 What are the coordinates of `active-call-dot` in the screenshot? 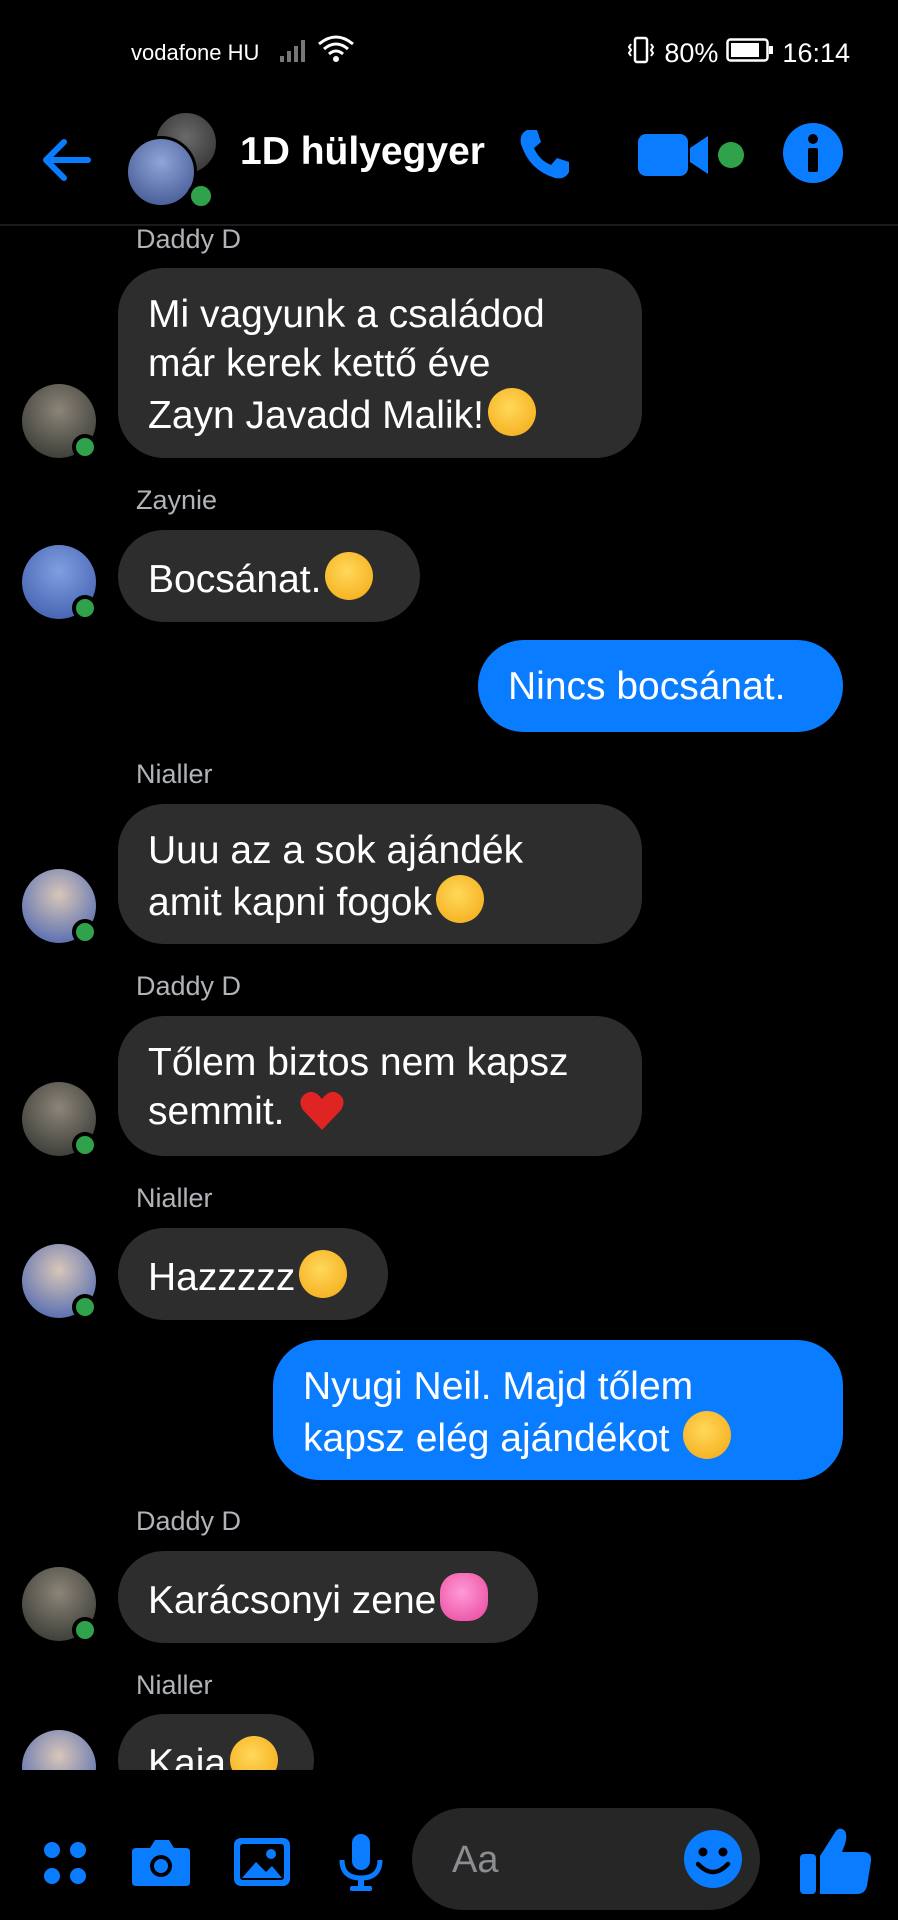 It's located at (731, 155).